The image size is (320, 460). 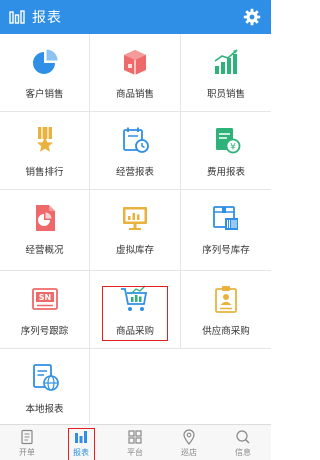 I want to click on grid-item-staff-sales: 职员销售, so click(x=226, y=72).